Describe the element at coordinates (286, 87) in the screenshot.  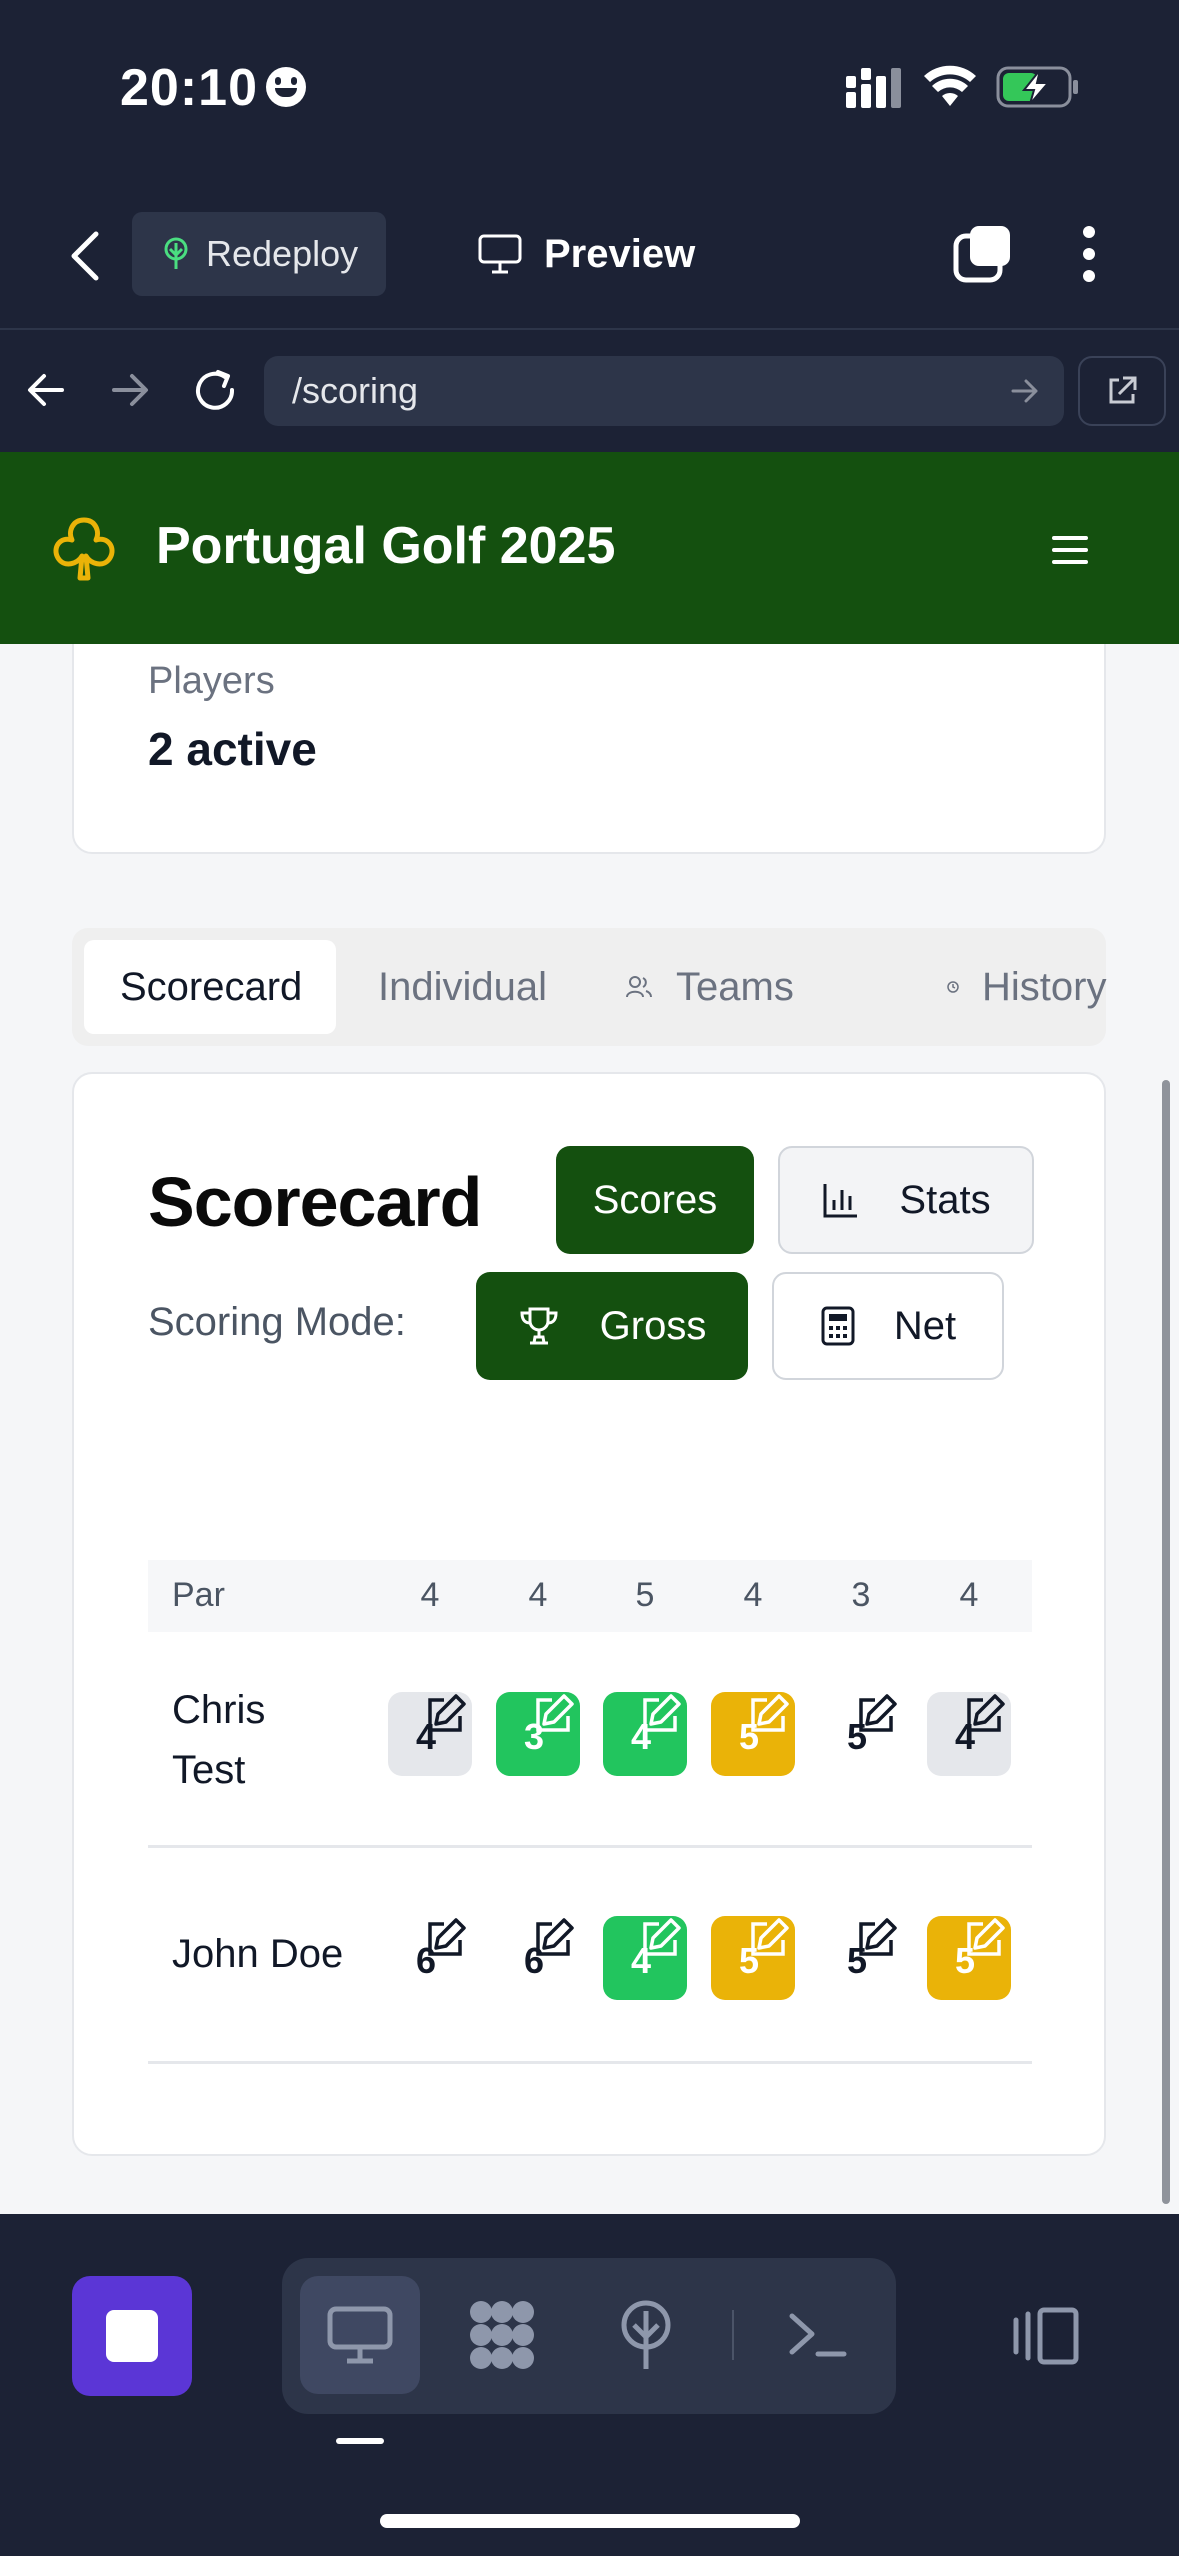
I see `smiley-icon` at that location.